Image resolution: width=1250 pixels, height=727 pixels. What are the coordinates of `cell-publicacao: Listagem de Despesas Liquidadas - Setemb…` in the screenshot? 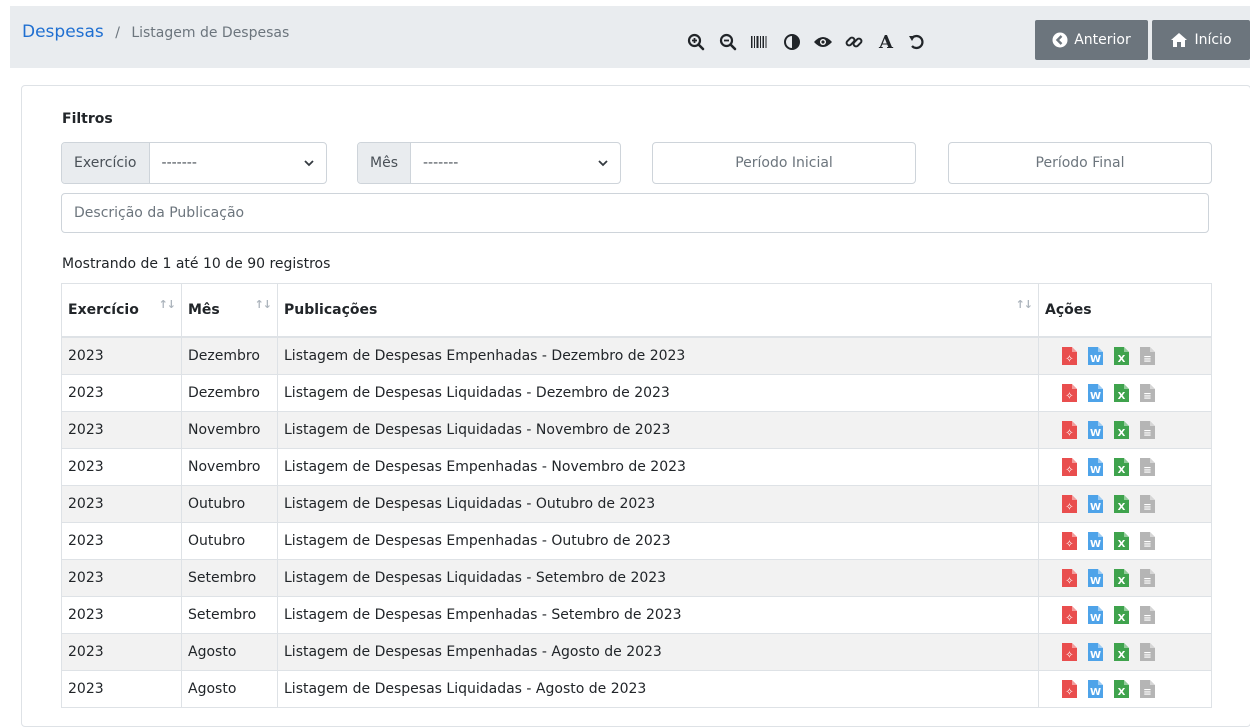 It's located at (658, 578).